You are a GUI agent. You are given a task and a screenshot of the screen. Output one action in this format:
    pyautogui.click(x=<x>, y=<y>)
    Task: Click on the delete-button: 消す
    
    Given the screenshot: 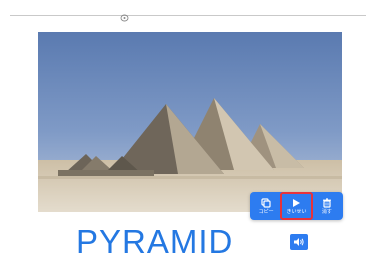 What is the action you would take?
    pyautogui.click(x=327, y=206)
    